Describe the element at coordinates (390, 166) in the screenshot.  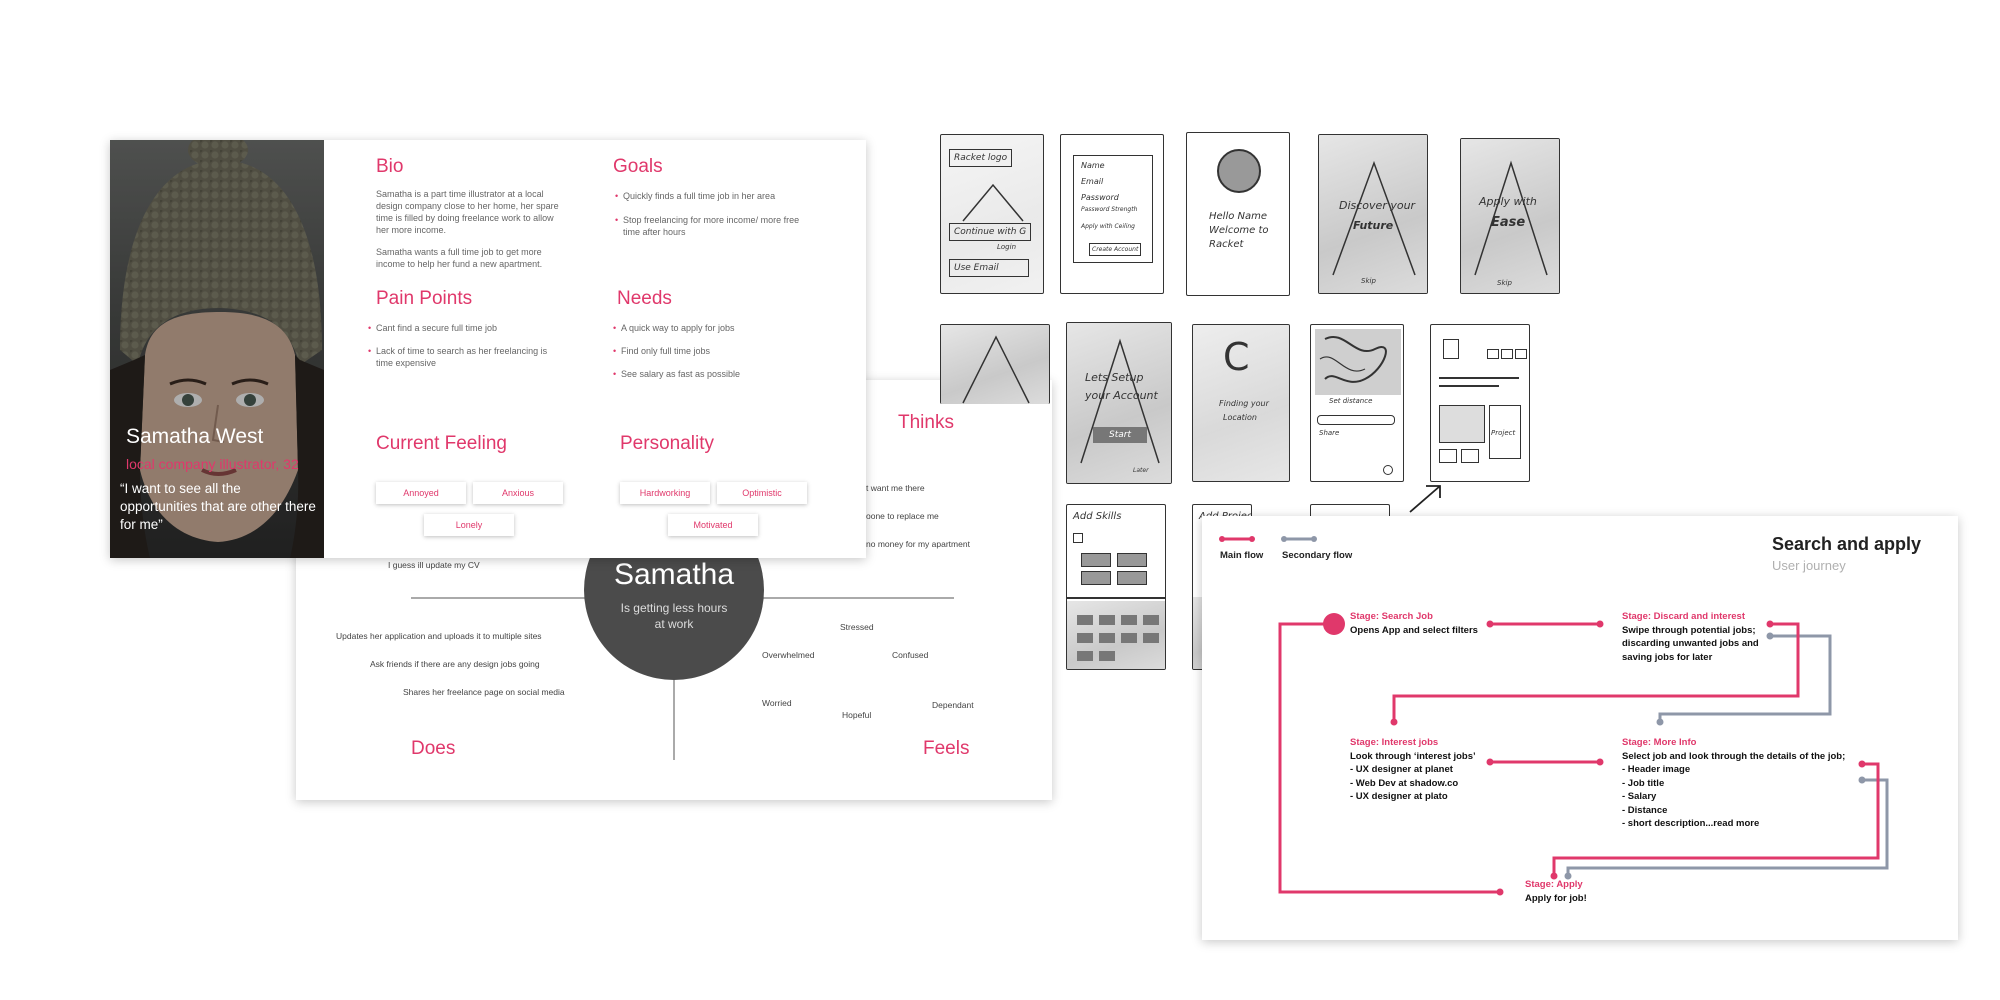
I see `bio-title: Bio` at that location.